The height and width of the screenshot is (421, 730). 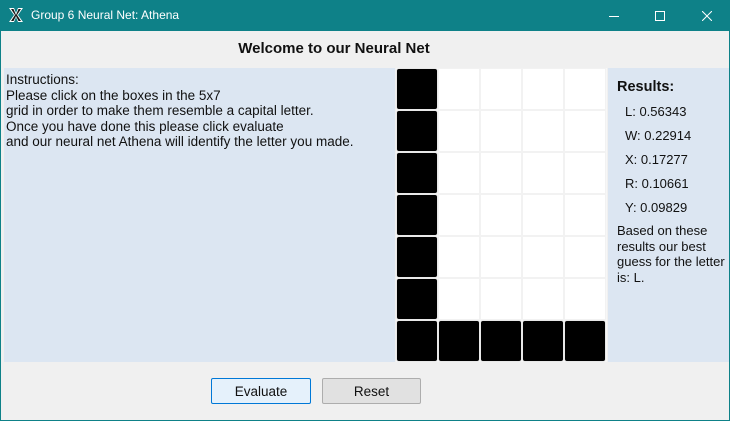 I want to click on result-item: Y: 0.09829, so click(x=656, y=207).